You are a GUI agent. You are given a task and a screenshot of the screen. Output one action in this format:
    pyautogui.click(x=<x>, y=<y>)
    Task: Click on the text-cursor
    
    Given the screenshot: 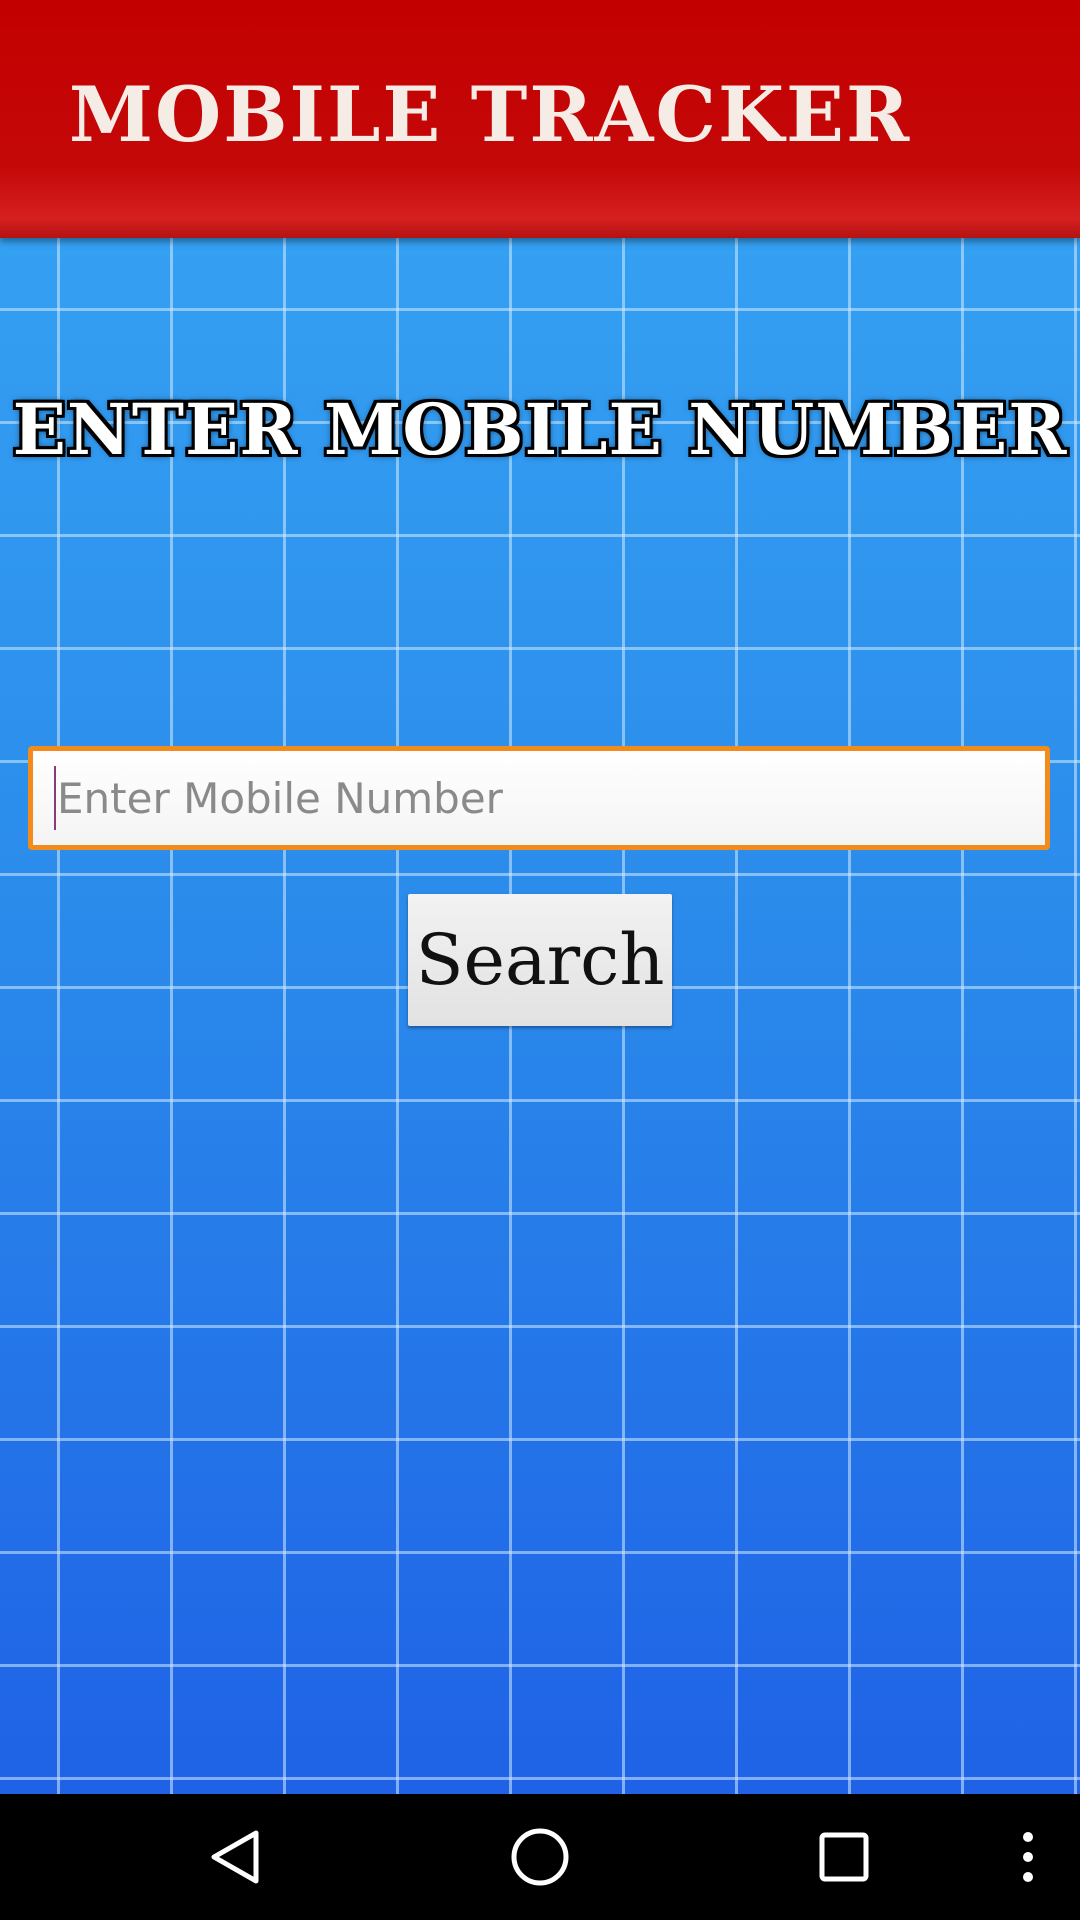 What is the action you would take?
    pyautogui.click(x=55, y=798)
    